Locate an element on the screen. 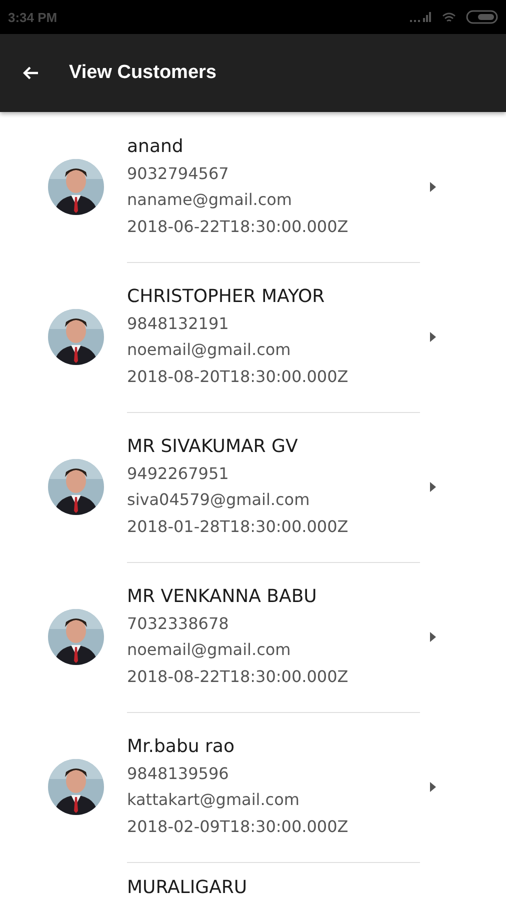 This screenshot has width=506, height=900. customer-name: MURALIGARU is located at coordinates (187, 888).